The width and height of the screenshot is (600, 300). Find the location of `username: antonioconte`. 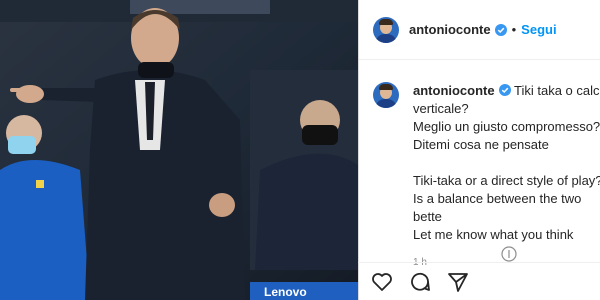

username: antonioconte is located at coordinates (450, 29).